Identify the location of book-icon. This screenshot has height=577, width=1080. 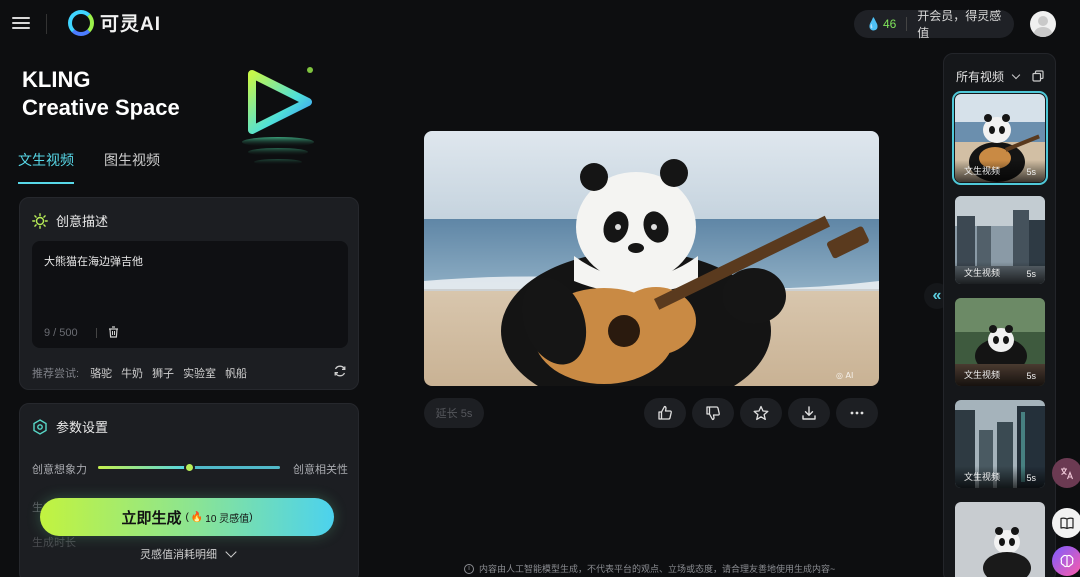
(1067, 523).